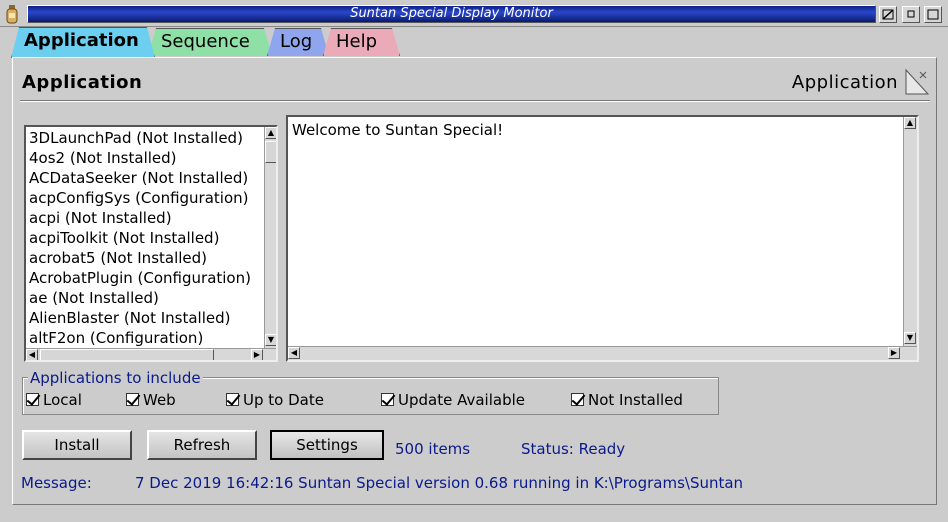 The width and height of the screenshot is (948, 522). I want to click on checkbox-up-to-date: Up to Date, so click(275, 400).